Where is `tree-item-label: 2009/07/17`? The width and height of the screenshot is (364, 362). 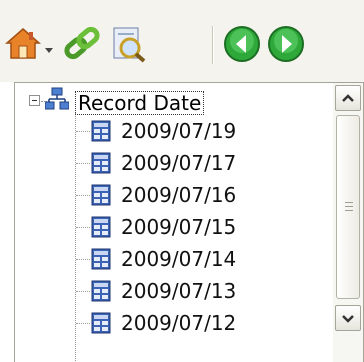 tree-item-label: 2009/07/17 is located at coordinates (178, 163).